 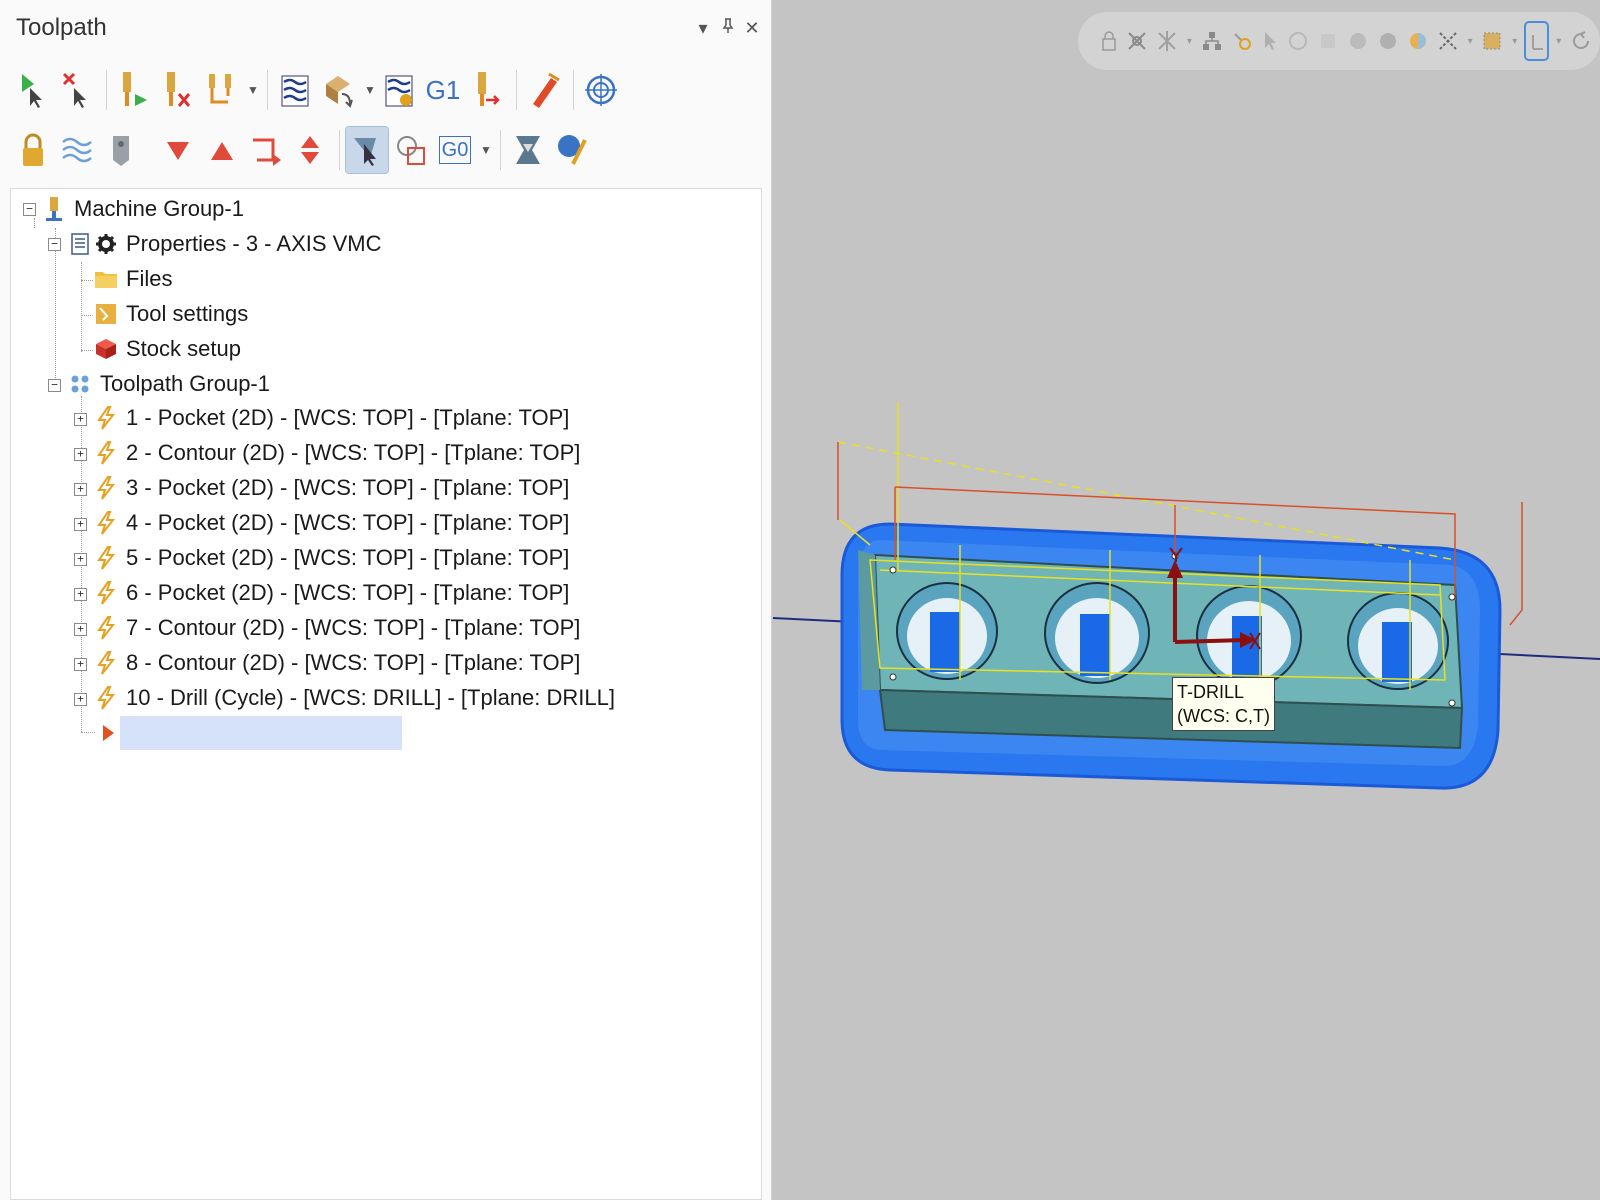 What do you see at coordinates (1223, 716) in the screenshot?
I see `tooltip-detail: (WCS: C,T)` at bounding box center [1223, 716].